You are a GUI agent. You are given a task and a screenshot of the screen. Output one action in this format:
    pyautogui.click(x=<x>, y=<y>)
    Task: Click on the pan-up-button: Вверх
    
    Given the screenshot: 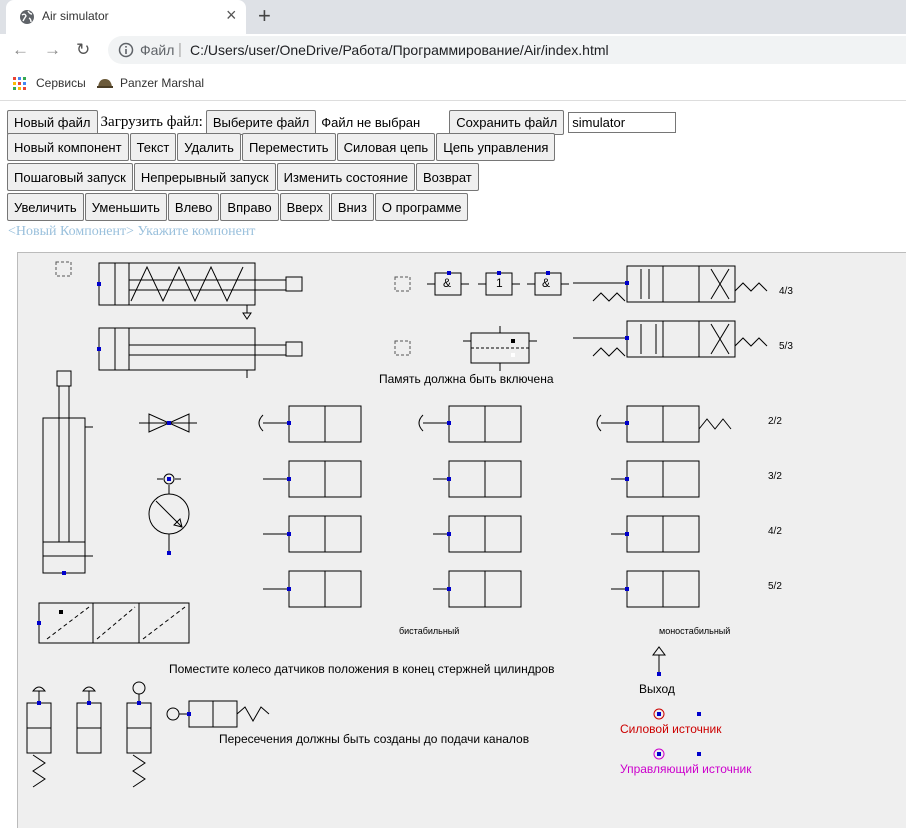 What is the action you would take?
    pyautogui.click(x=304, y=207)
    